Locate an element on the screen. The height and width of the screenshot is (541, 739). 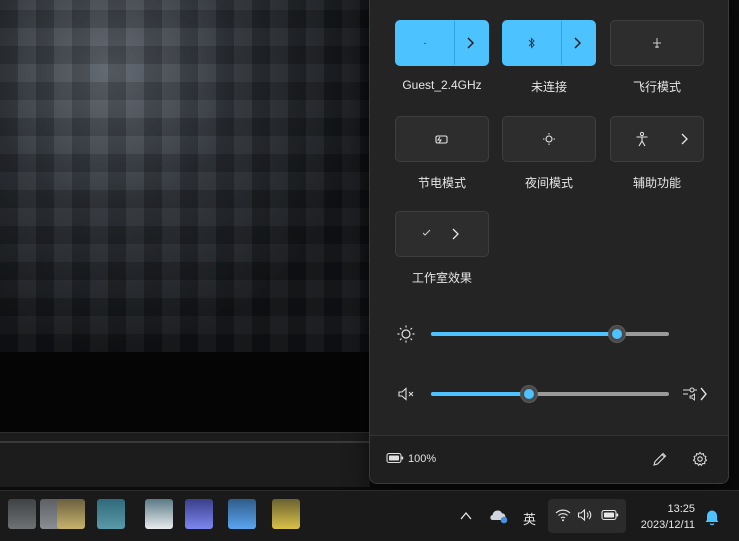
volume-slider is located at coordinates (550, 394).